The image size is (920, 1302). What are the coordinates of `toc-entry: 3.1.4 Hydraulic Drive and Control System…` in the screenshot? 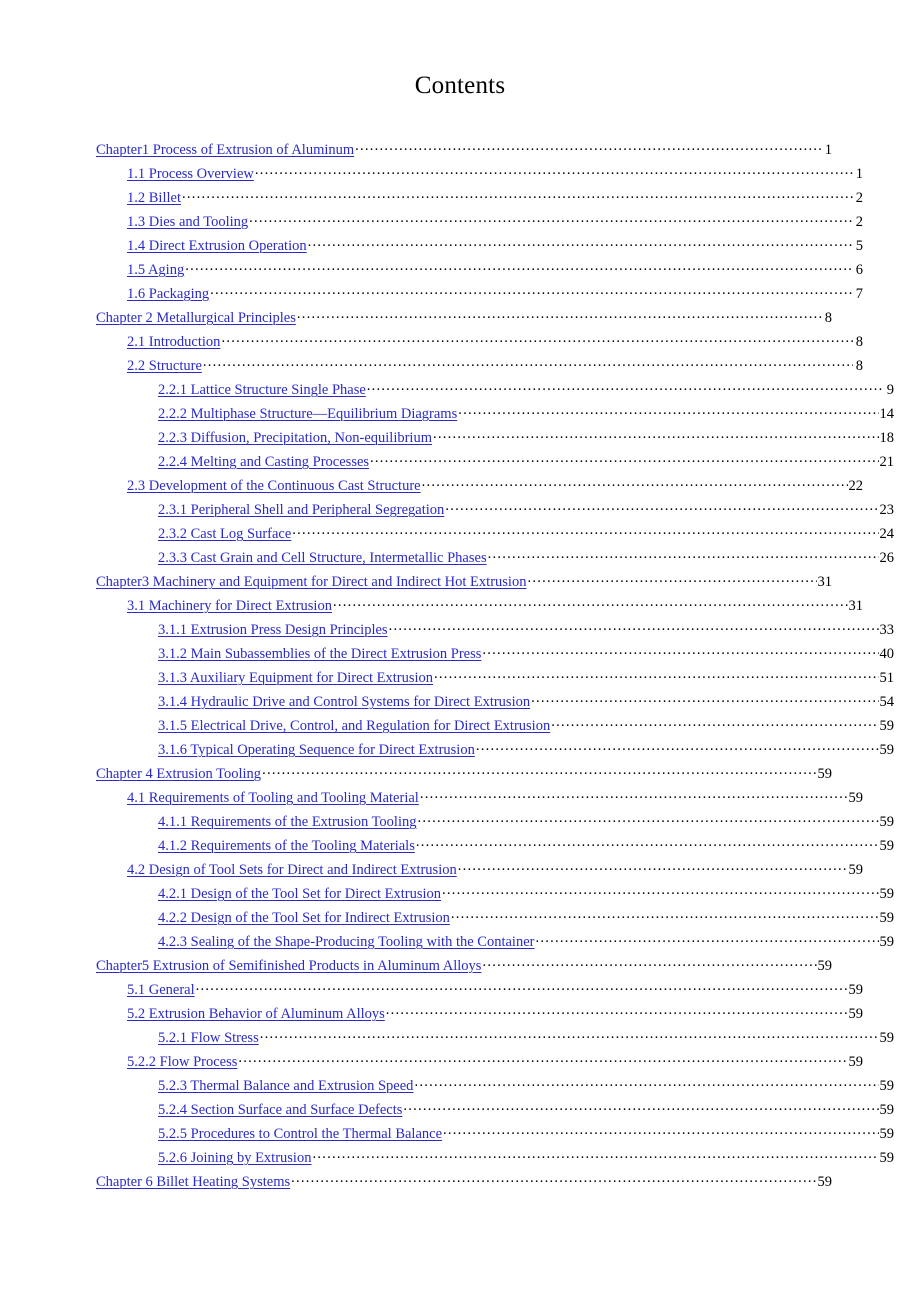 It's located at (495, 704).